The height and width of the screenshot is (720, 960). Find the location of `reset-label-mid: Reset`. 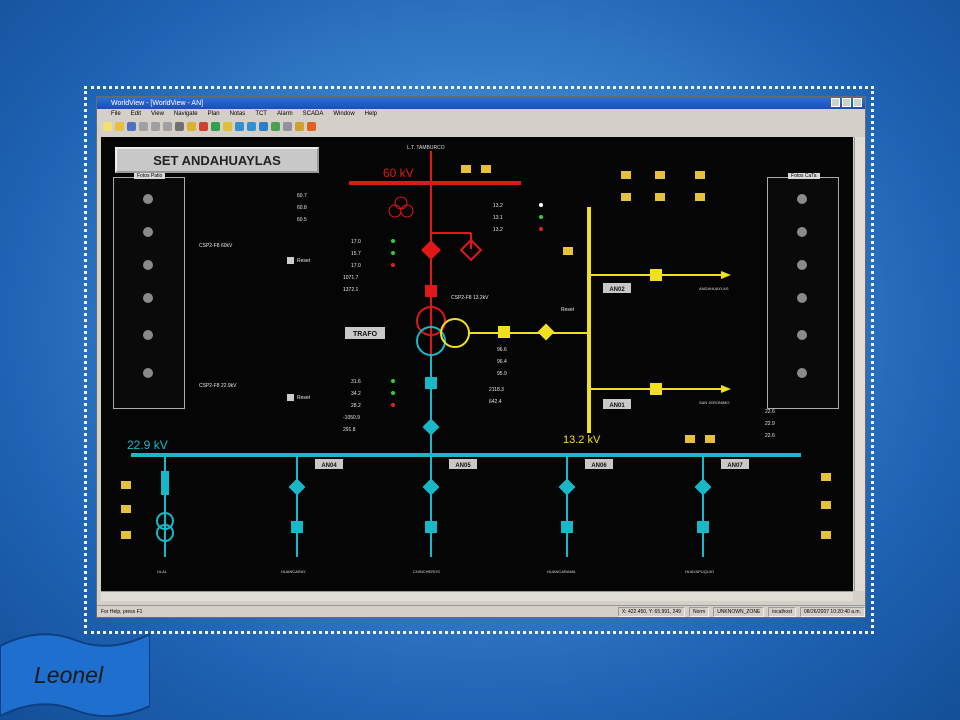

reset-label-mid: Reset is located at coordinates (568, 310).